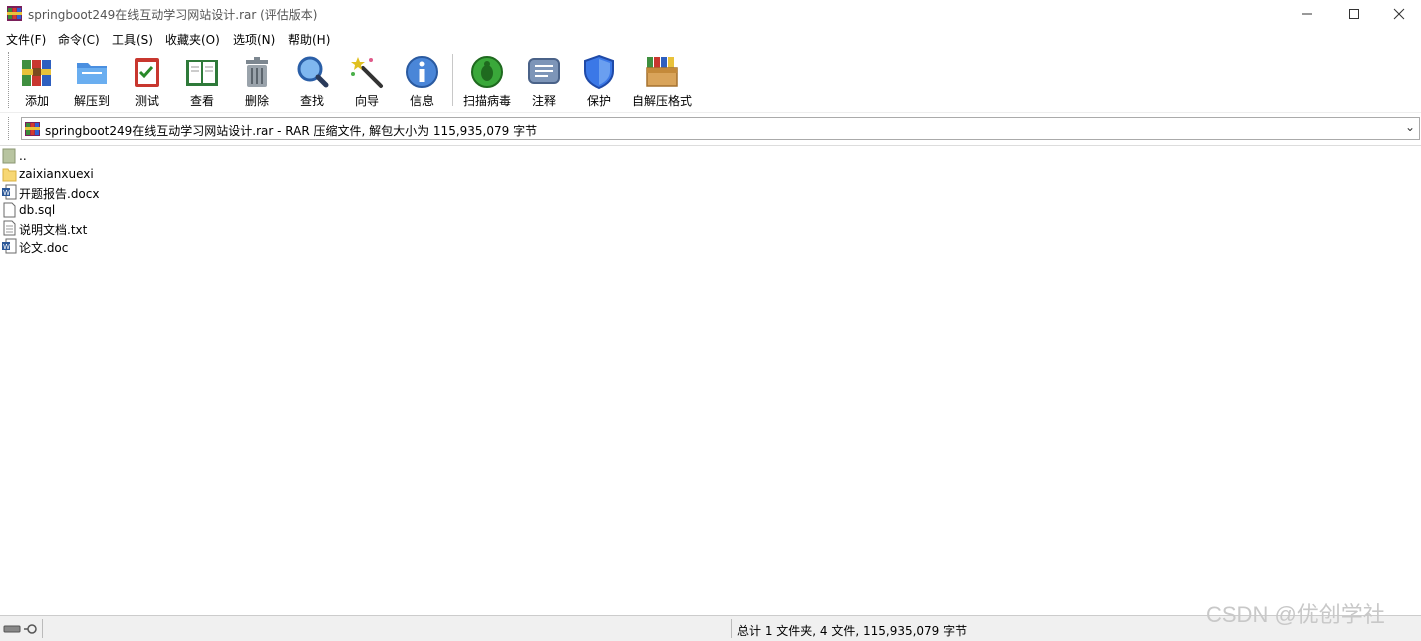 The image size is (1421, 641). I want to click on test-button: 测试, so click(147, 81).